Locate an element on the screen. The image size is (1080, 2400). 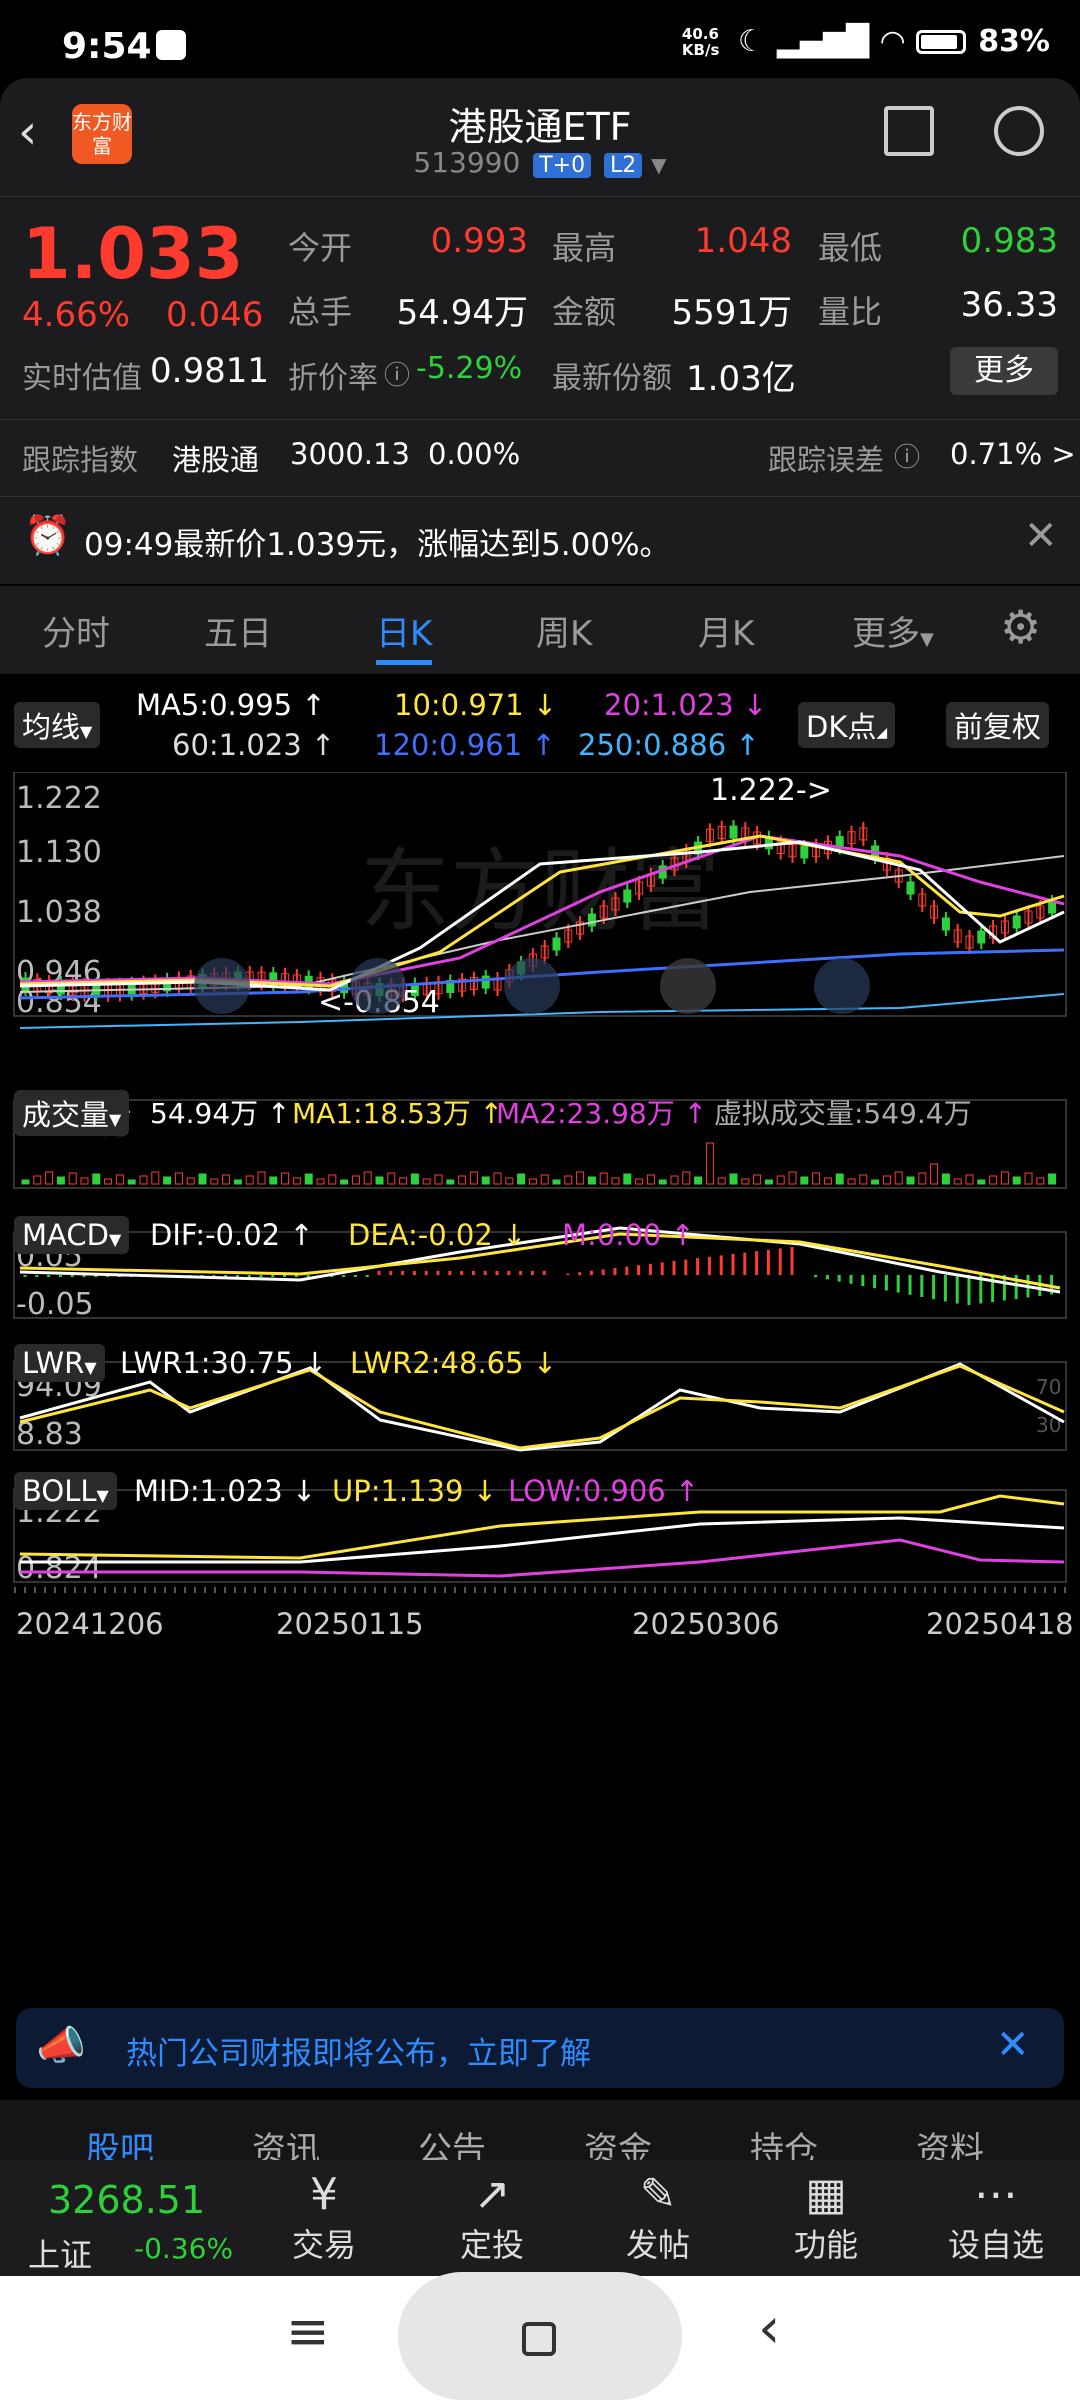
back-nav-icon: ‹ is located at coordinates (769, 2328).